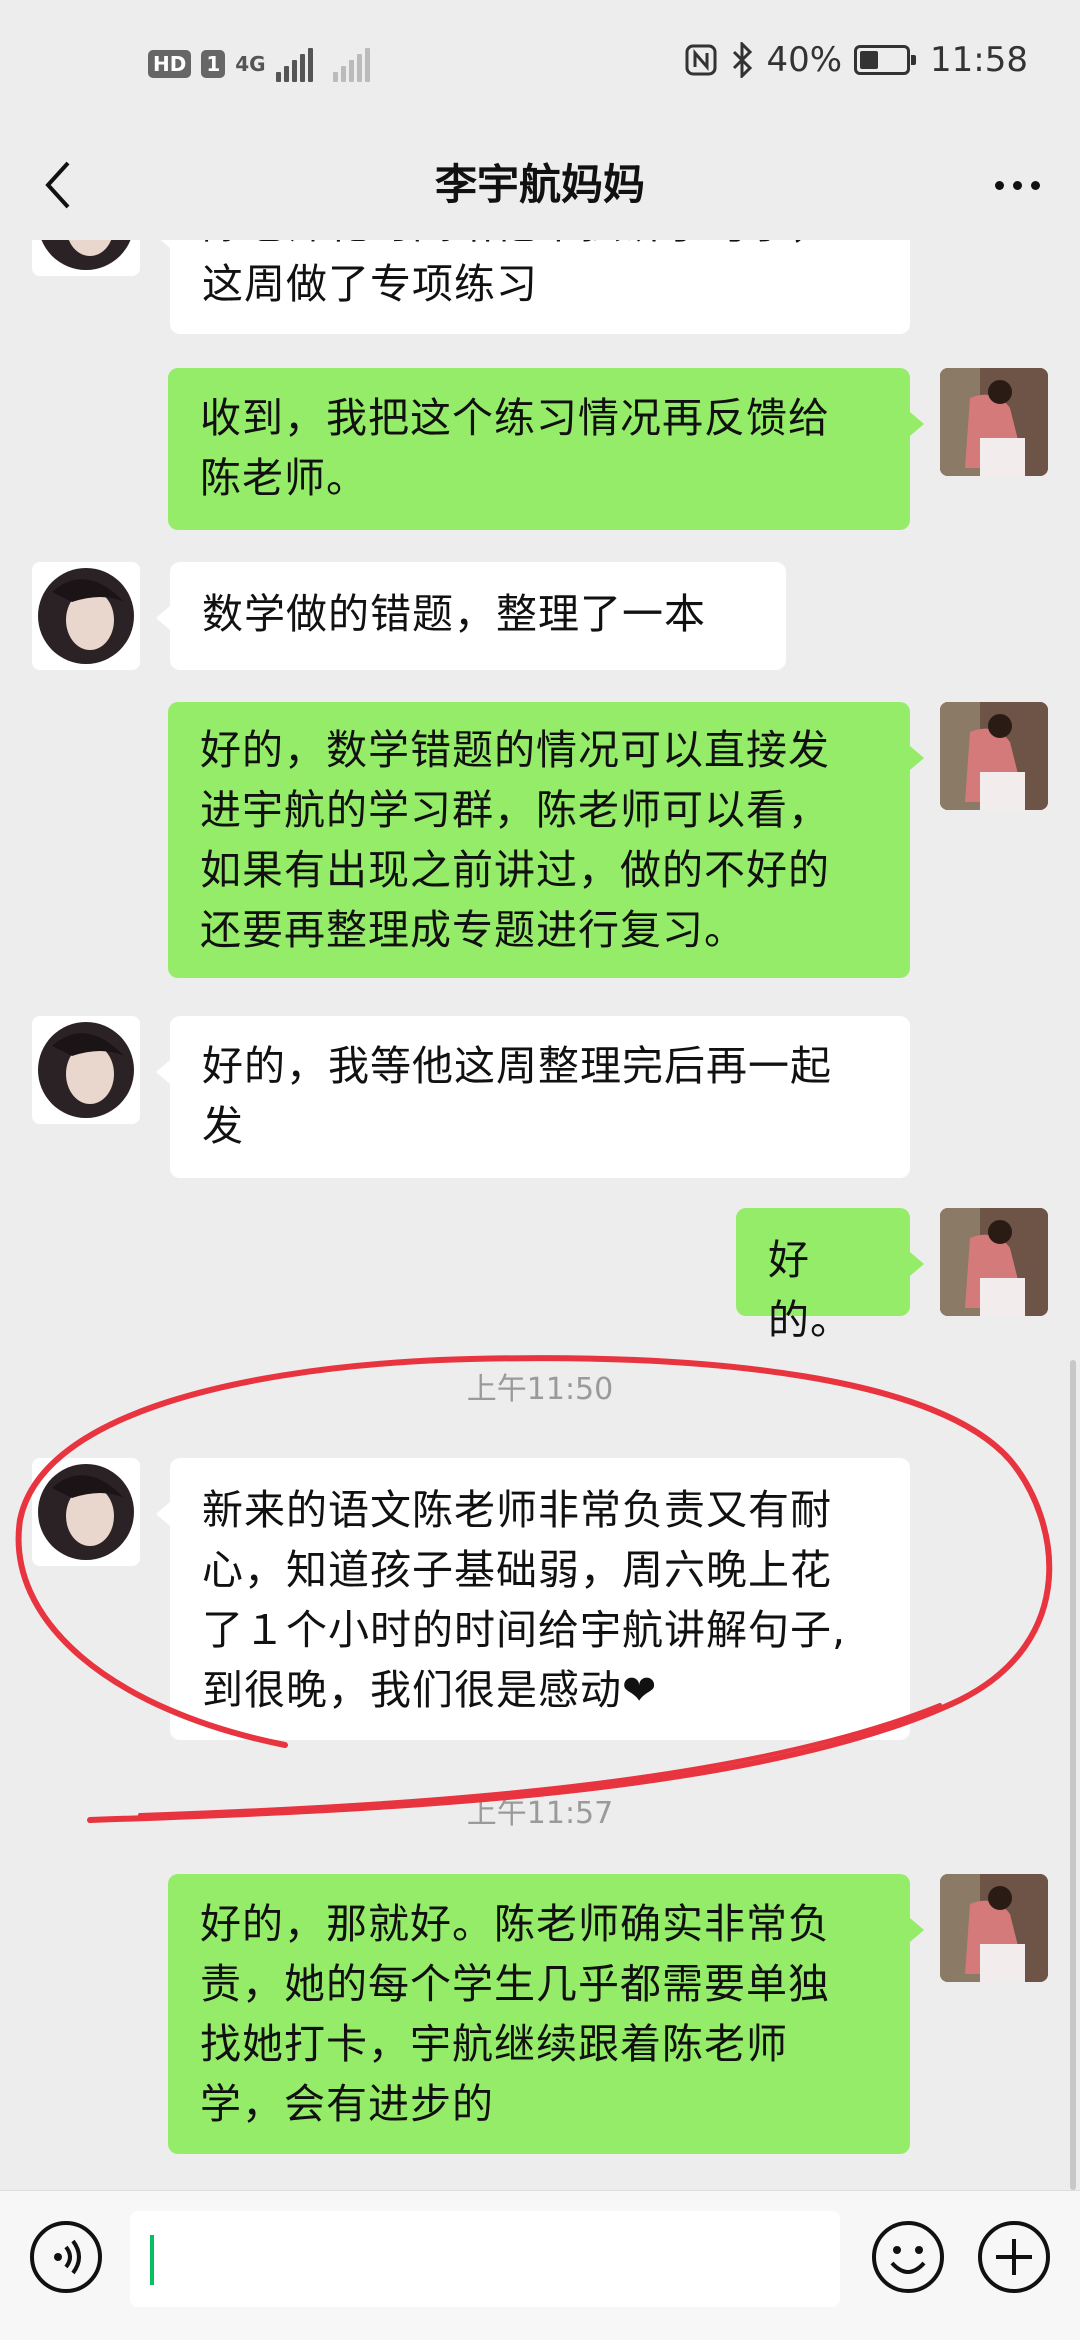 This screenshot has width=1080, height=2340. What do you see at coordinates (250, 64) in the screenshot?
I see `network-type: 4G` at bounding box center [250, 64].